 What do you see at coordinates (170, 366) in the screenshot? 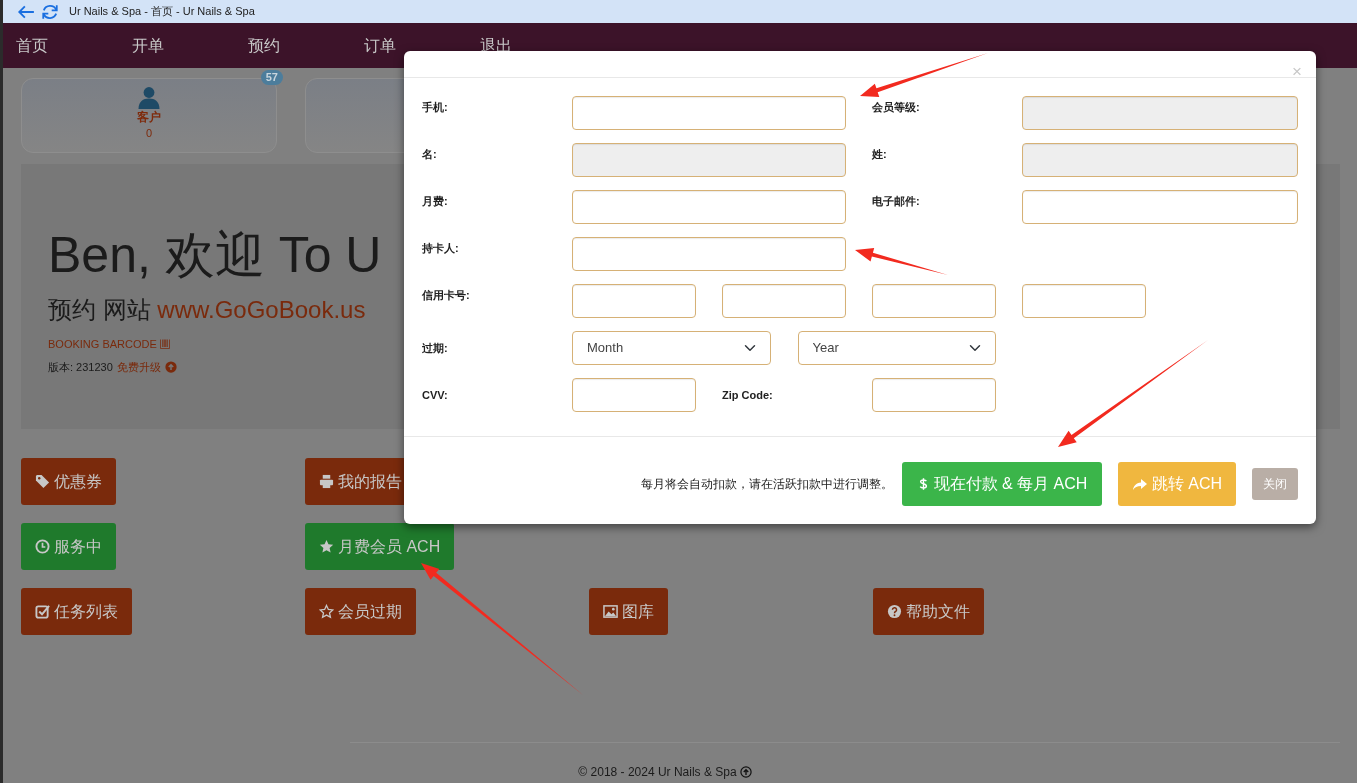
I see `upload-icon` at bounding box center [170, 366].